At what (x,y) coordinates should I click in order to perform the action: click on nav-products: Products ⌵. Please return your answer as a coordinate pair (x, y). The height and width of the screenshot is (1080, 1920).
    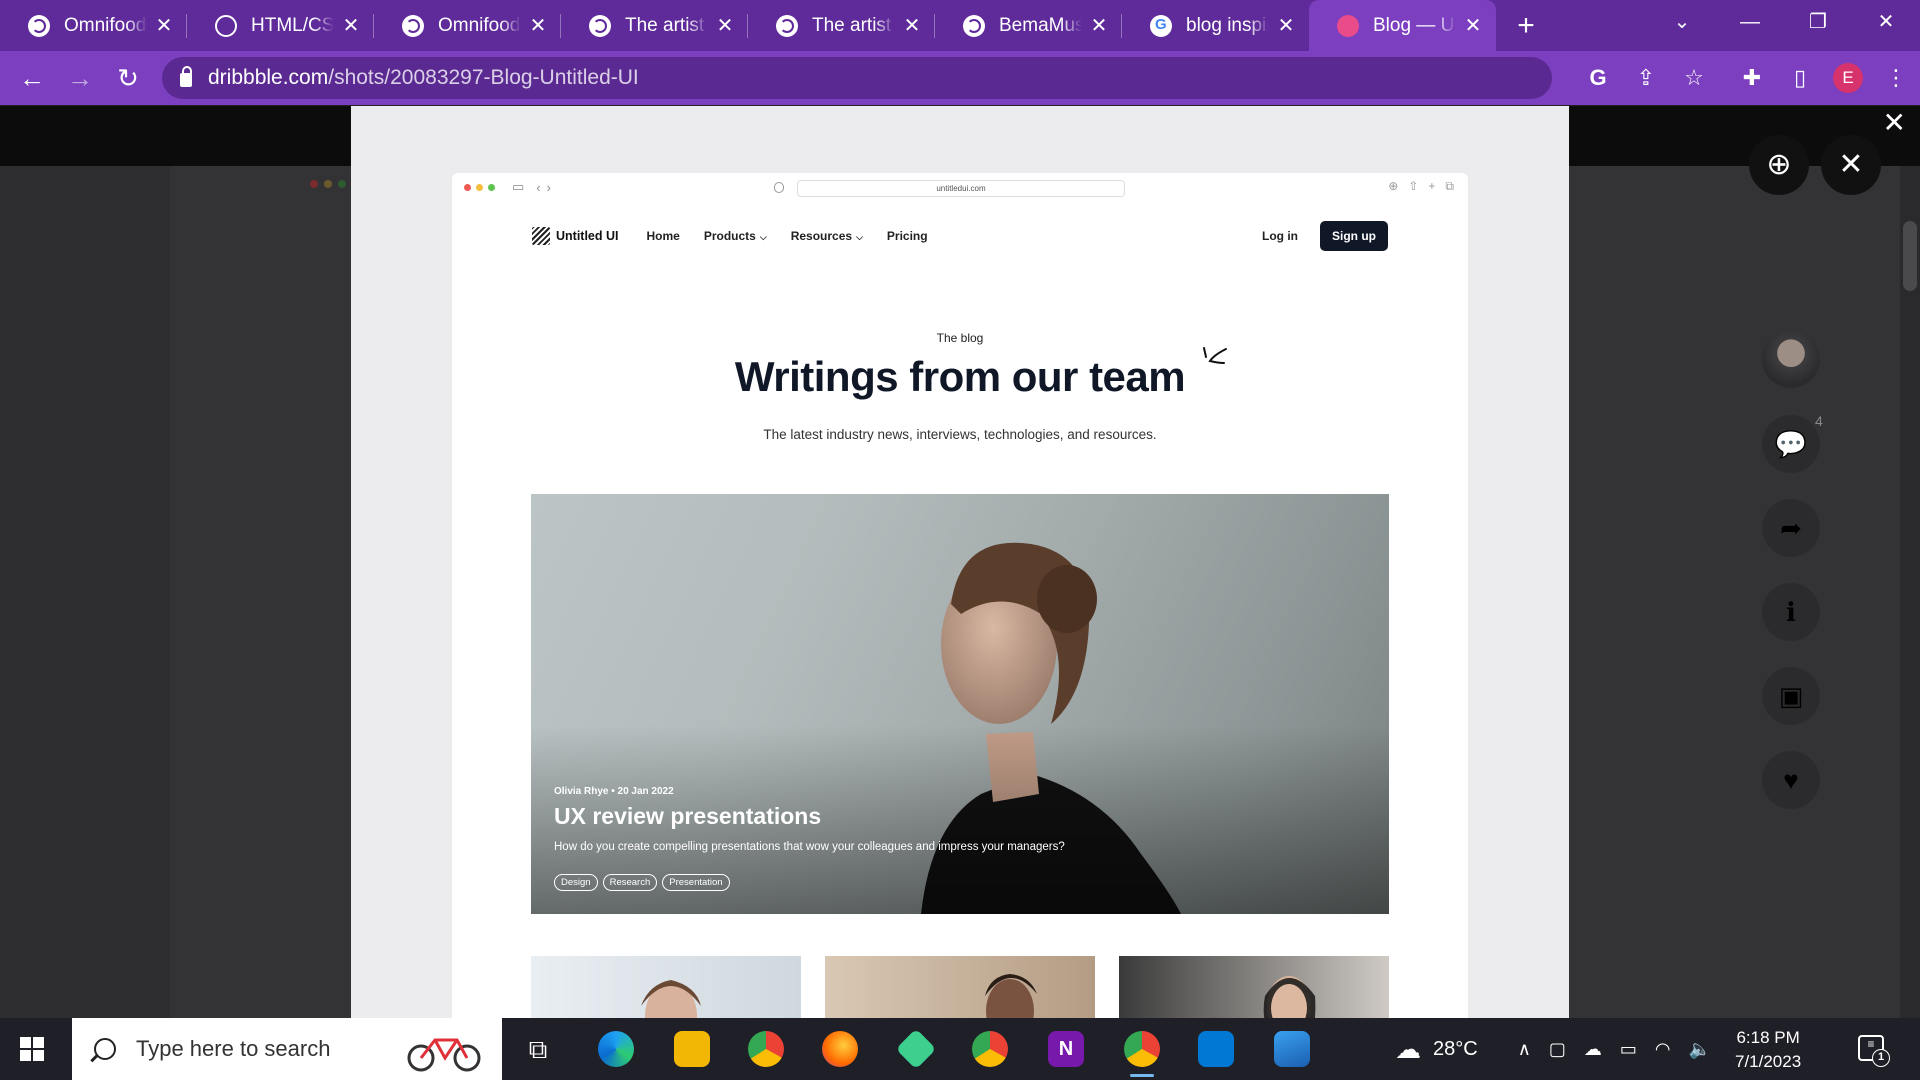
    Looking at the image, I should click on (735, 236).